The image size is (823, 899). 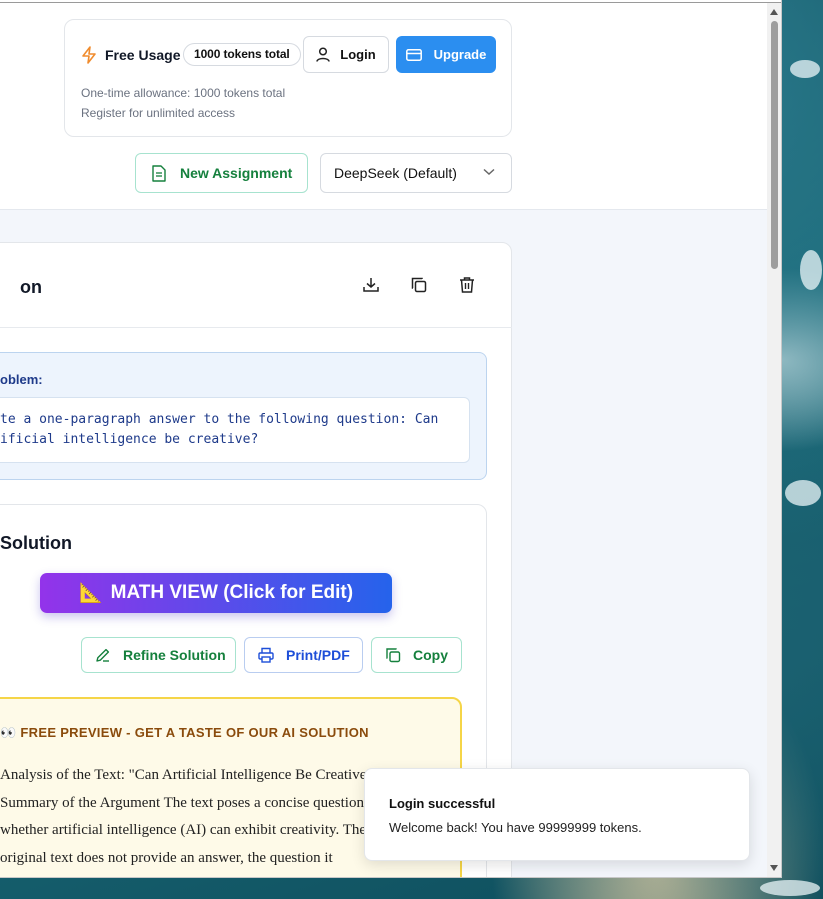 I want to click on copy-solution-button: Copy, so click(x=416, y=655).